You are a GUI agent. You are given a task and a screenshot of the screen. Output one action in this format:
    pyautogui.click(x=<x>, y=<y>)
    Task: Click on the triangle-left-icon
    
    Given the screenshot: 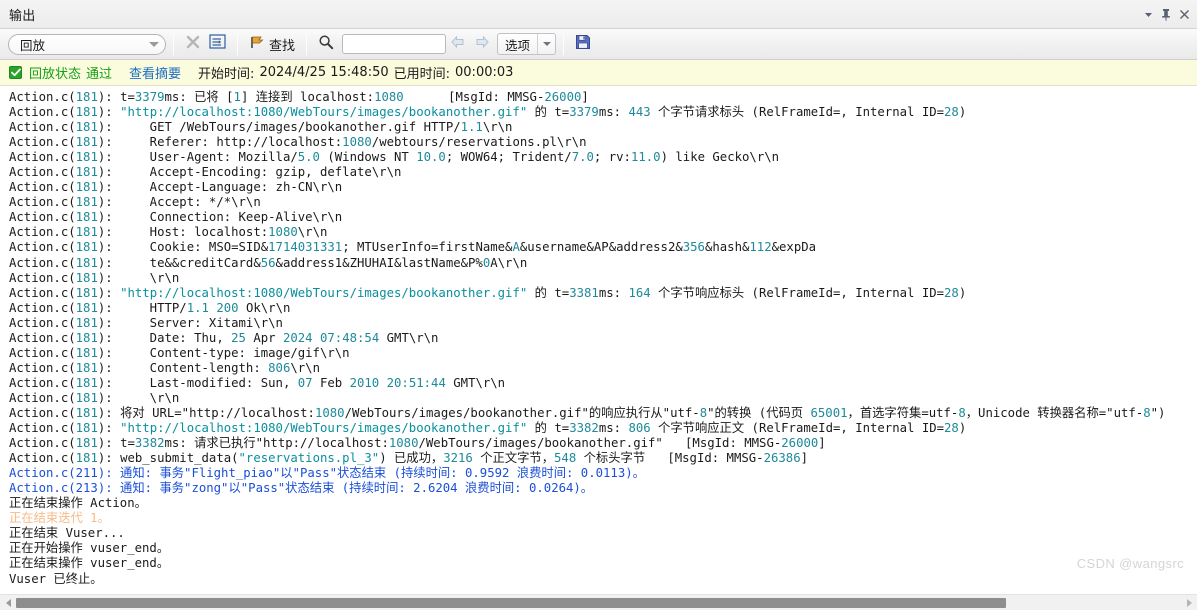 What is the action you would take?
    pyautogui.click(x=8, y=602)
    